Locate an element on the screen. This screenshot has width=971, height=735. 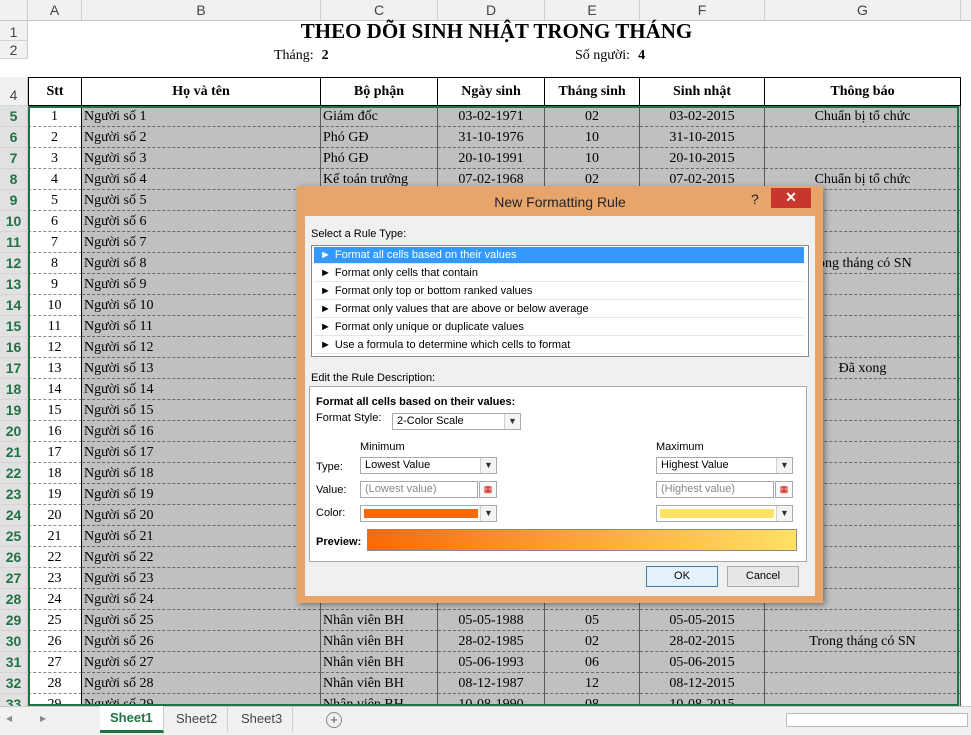
select-all-corner is located at coordinates (14, 10).